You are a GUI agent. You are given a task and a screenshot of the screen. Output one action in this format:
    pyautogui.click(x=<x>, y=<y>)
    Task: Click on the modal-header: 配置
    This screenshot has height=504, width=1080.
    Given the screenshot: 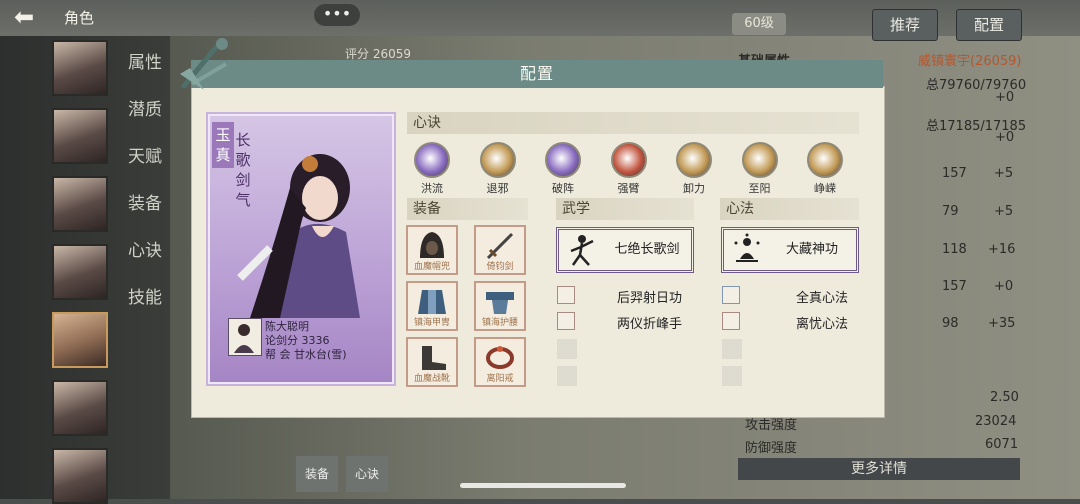 What is the action you would take?
    pyautogui.click(x=537, y=74)
    